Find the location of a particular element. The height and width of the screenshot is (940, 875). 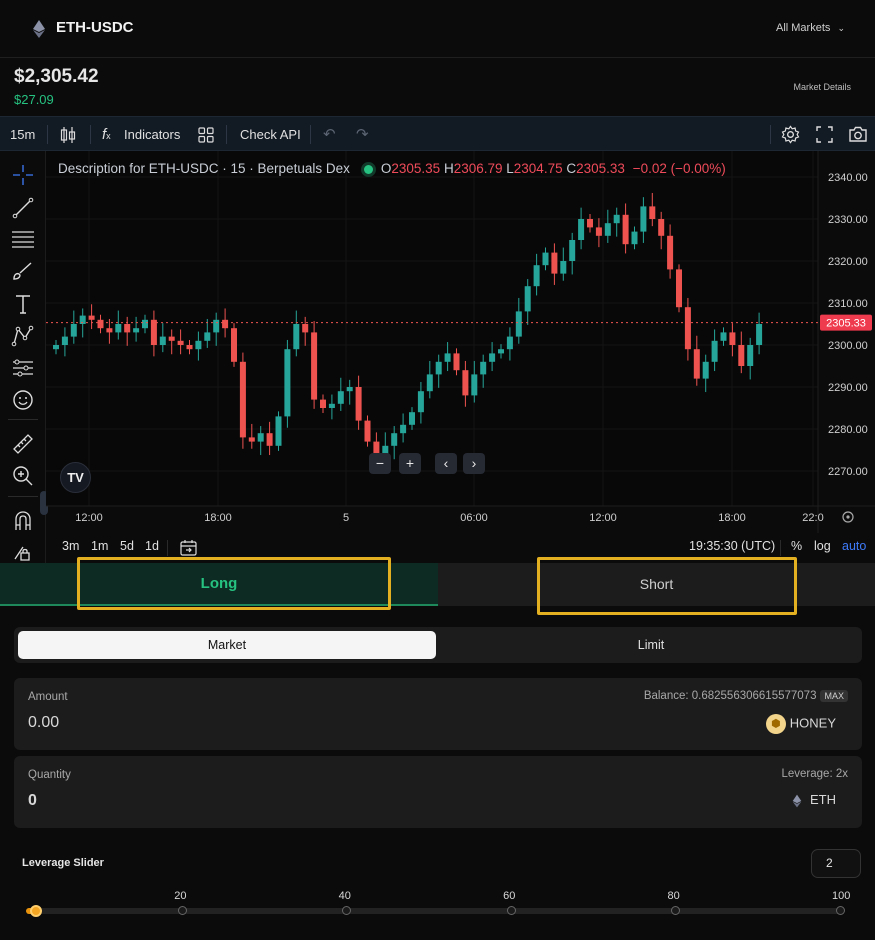

x-tick-label: 06:00 is located at coordinates (474, 518).